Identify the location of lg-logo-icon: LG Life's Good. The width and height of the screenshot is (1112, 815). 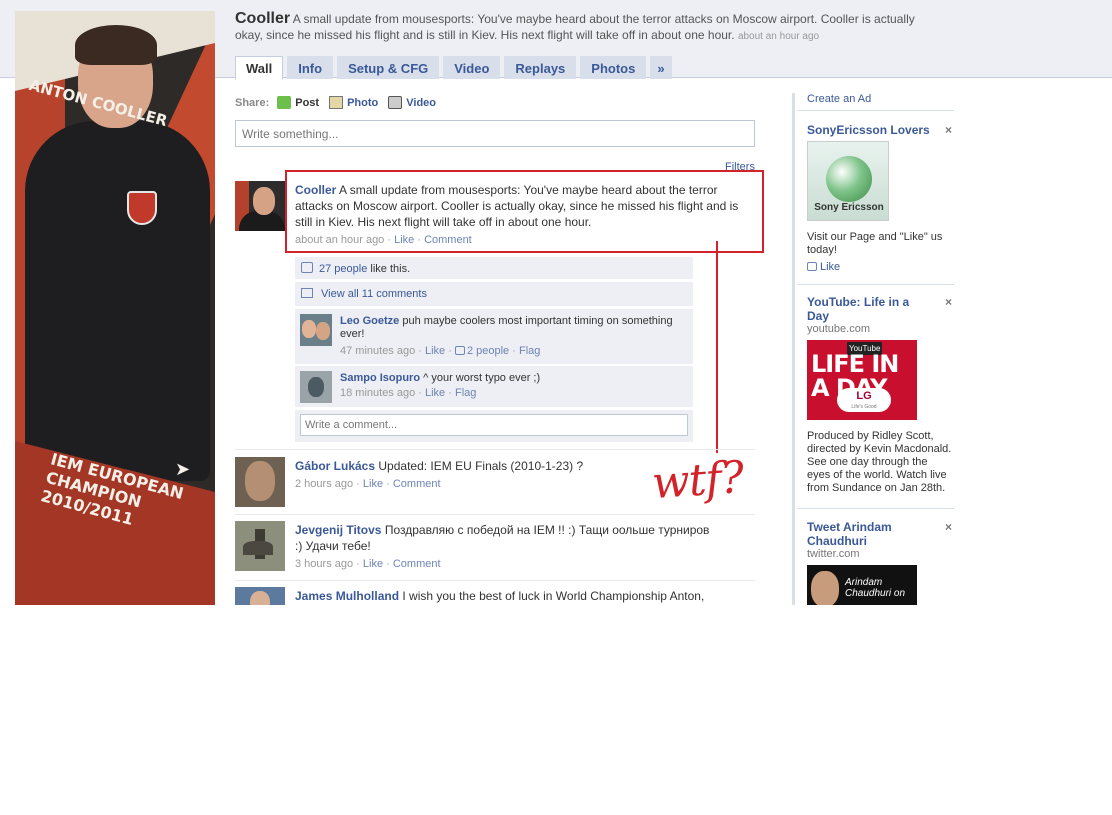
(864, 400).